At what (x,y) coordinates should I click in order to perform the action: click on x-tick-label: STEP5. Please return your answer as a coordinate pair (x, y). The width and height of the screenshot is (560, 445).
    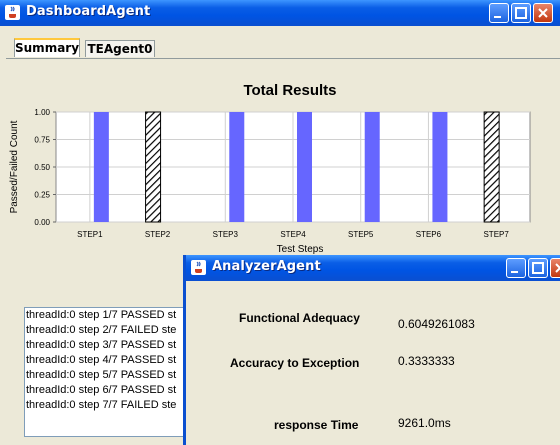
    Looking at the image, I should click on (361, 234).